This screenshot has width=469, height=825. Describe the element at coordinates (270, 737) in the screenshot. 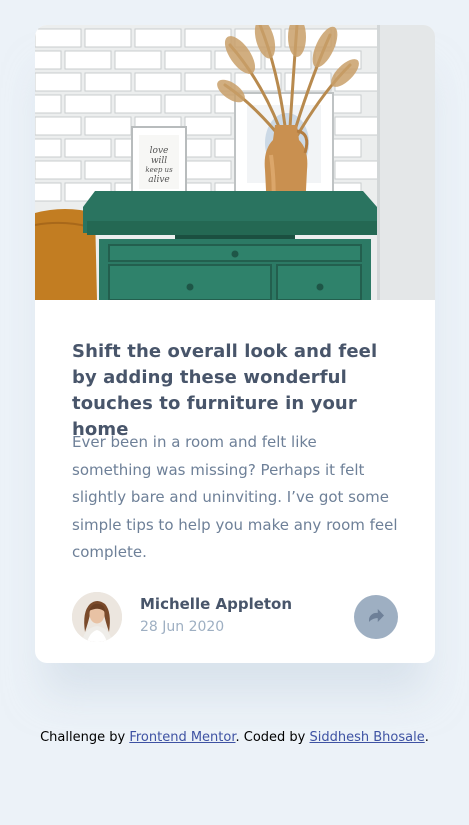

I see `attribution-middle: . Coded by` at that location.